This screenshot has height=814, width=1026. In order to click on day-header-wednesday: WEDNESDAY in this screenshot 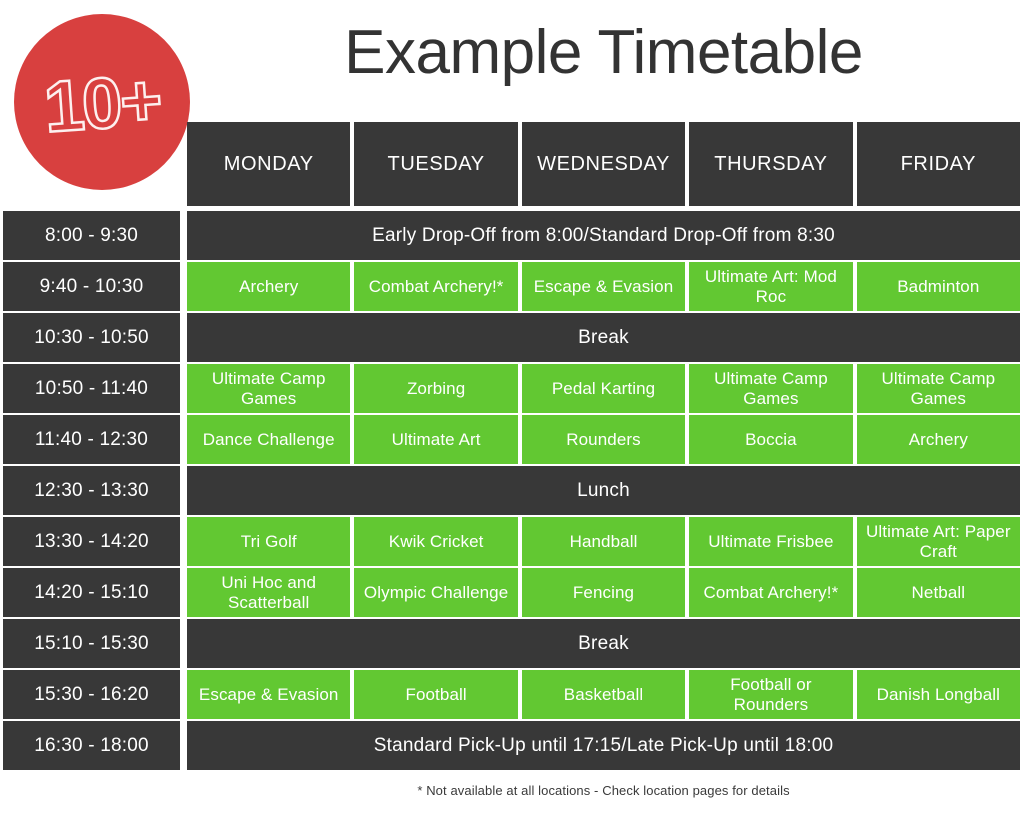, I will do `click(603, 164)`.